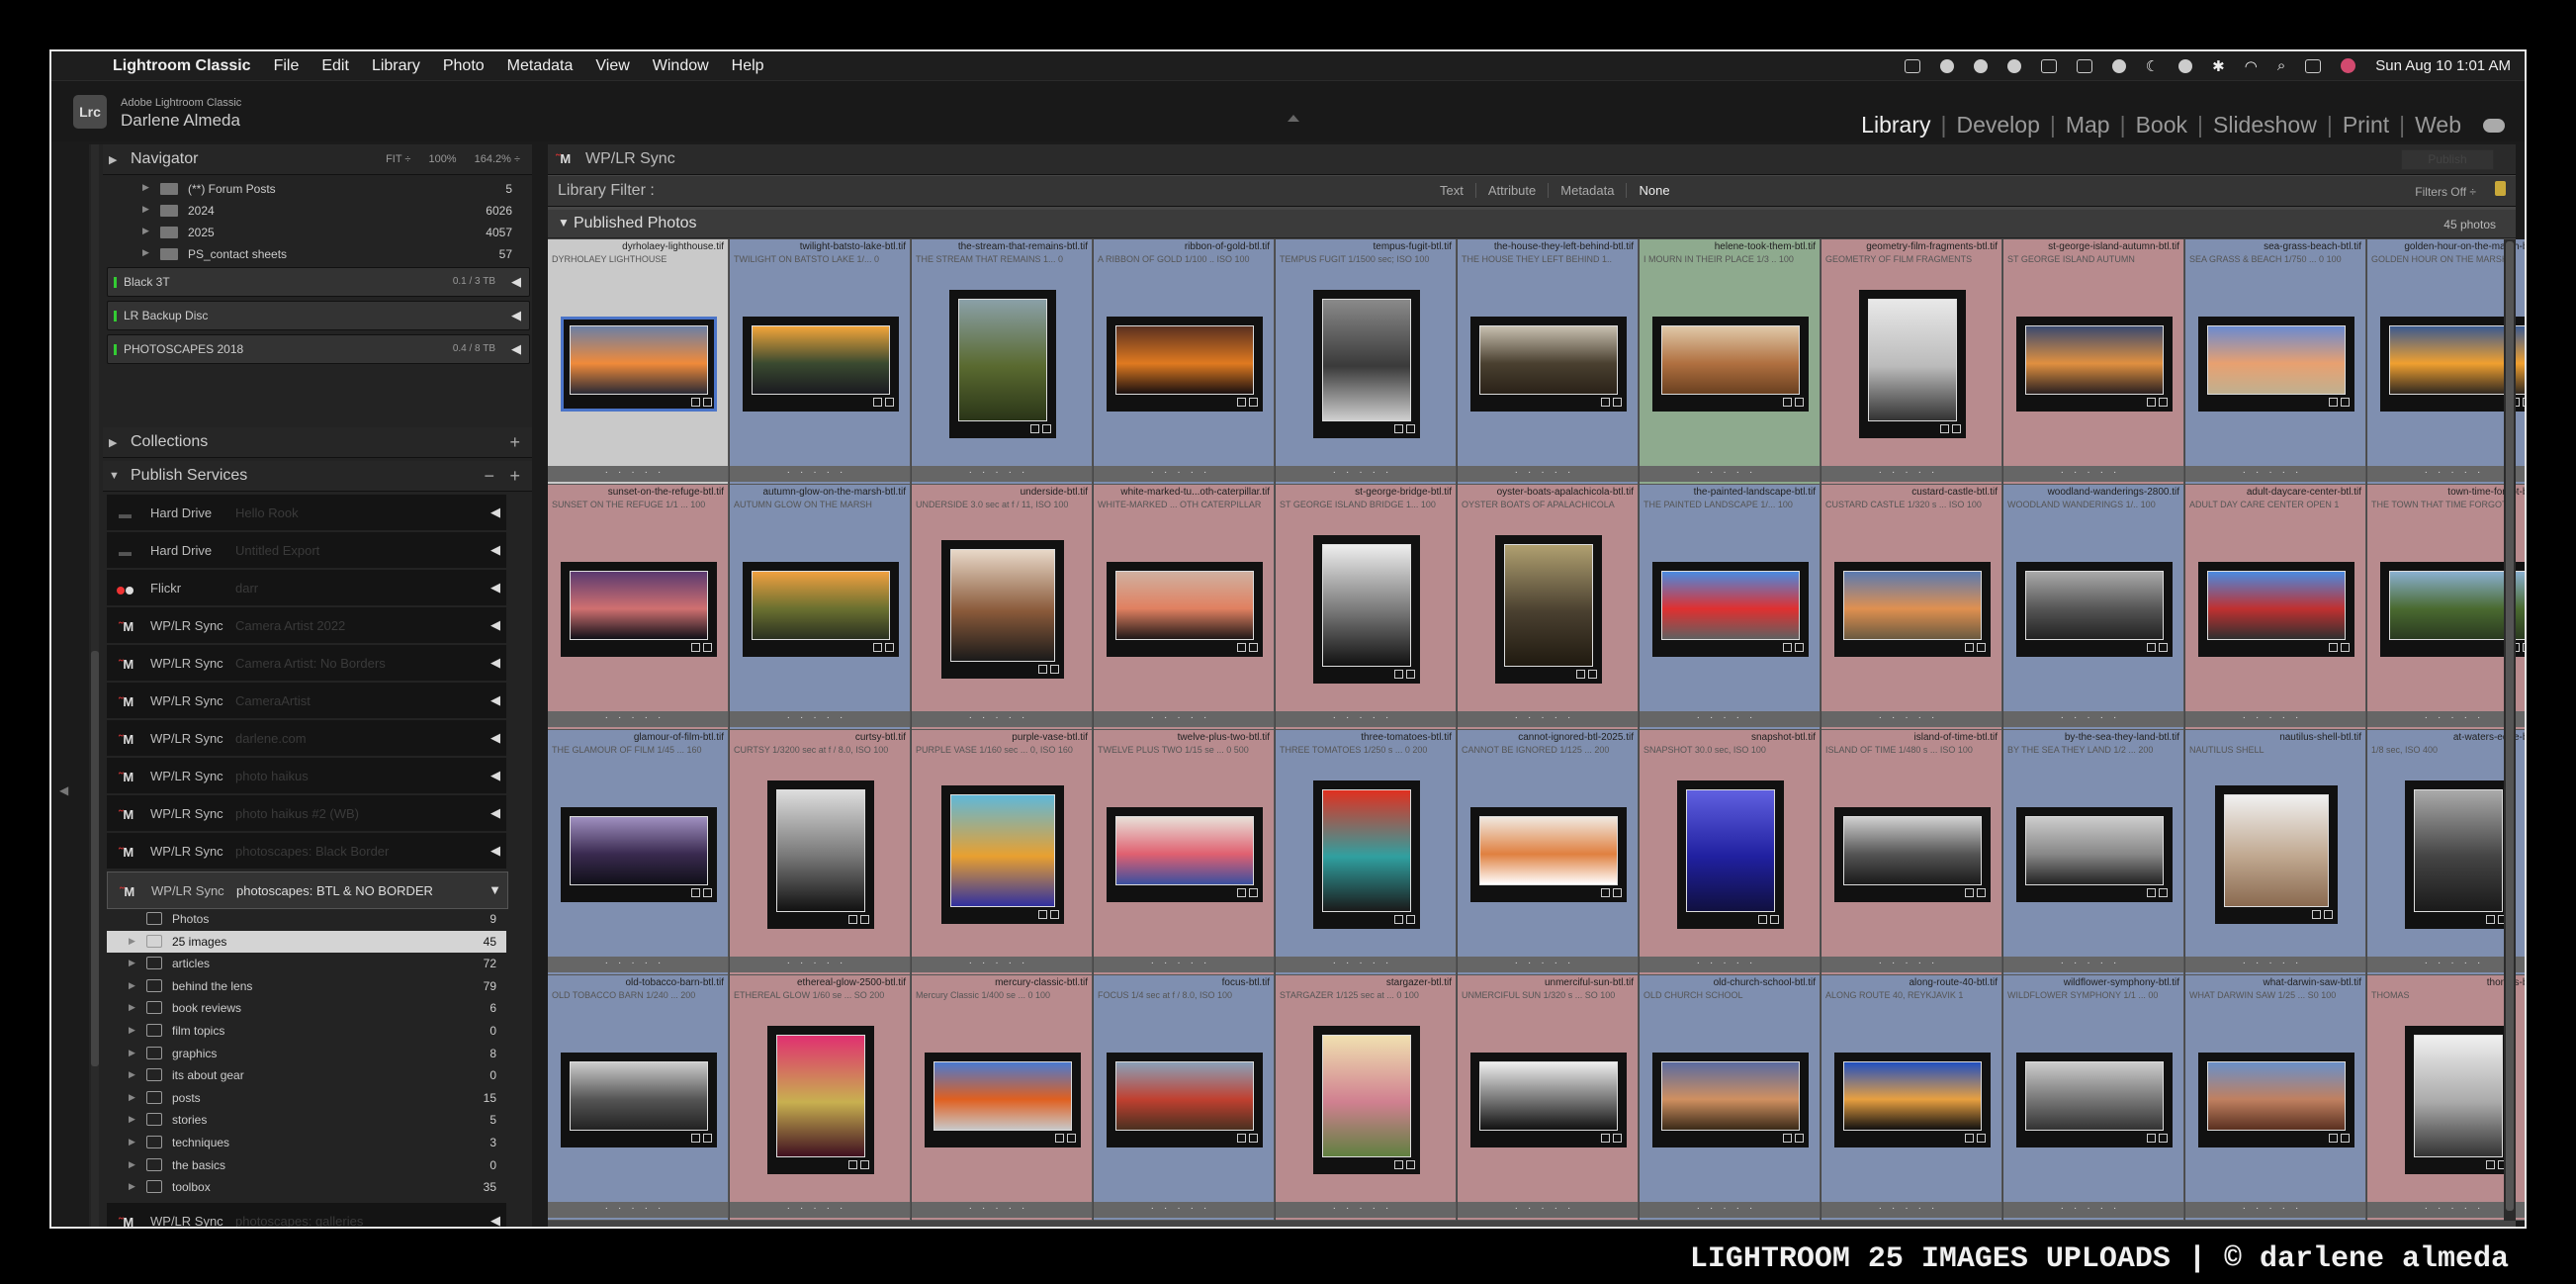 The width and height of the screenshot is (2576, 1284). What do you see at coordinates (95, 858) in the screenshot?
I see `left-panel-scroll-thumb` at bounding box center [95, 858].